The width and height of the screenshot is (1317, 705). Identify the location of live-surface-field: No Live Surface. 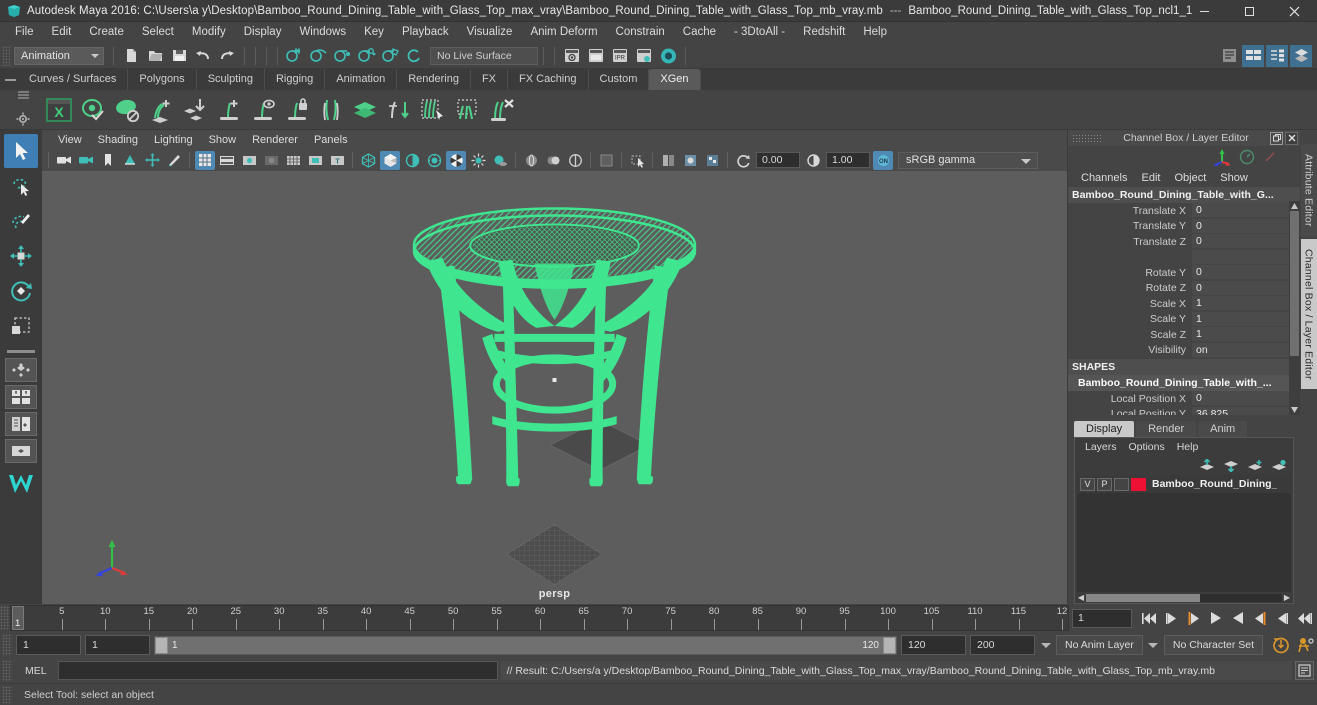
(484, 55).